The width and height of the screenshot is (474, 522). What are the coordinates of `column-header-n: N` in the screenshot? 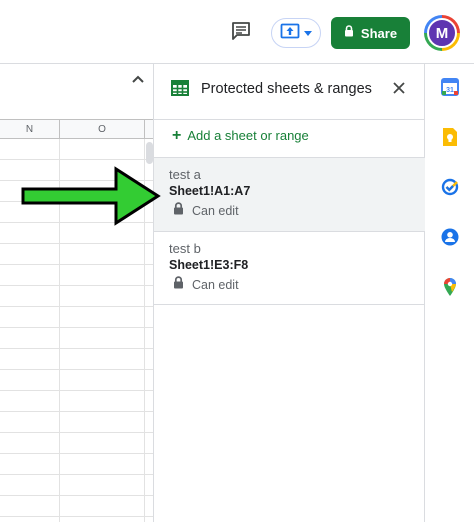 It's located at (30, 129).